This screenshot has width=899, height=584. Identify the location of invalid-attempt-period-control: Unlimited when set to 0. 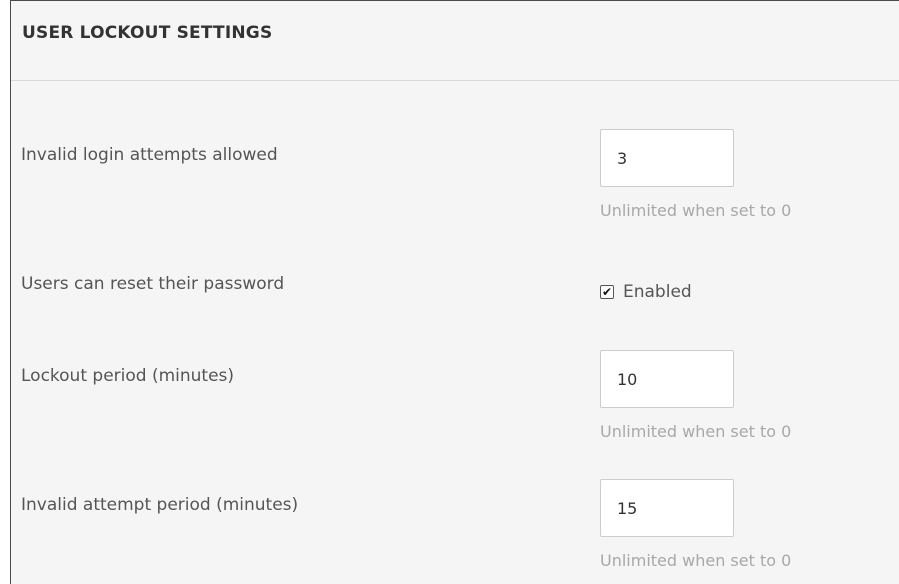
(695, 524).